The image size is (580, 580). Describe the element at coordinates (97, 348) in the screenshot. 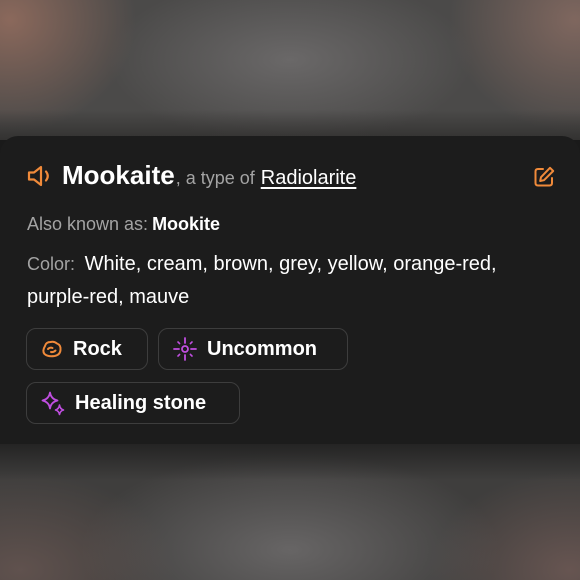

I see `tag-label: Rock` at that location.